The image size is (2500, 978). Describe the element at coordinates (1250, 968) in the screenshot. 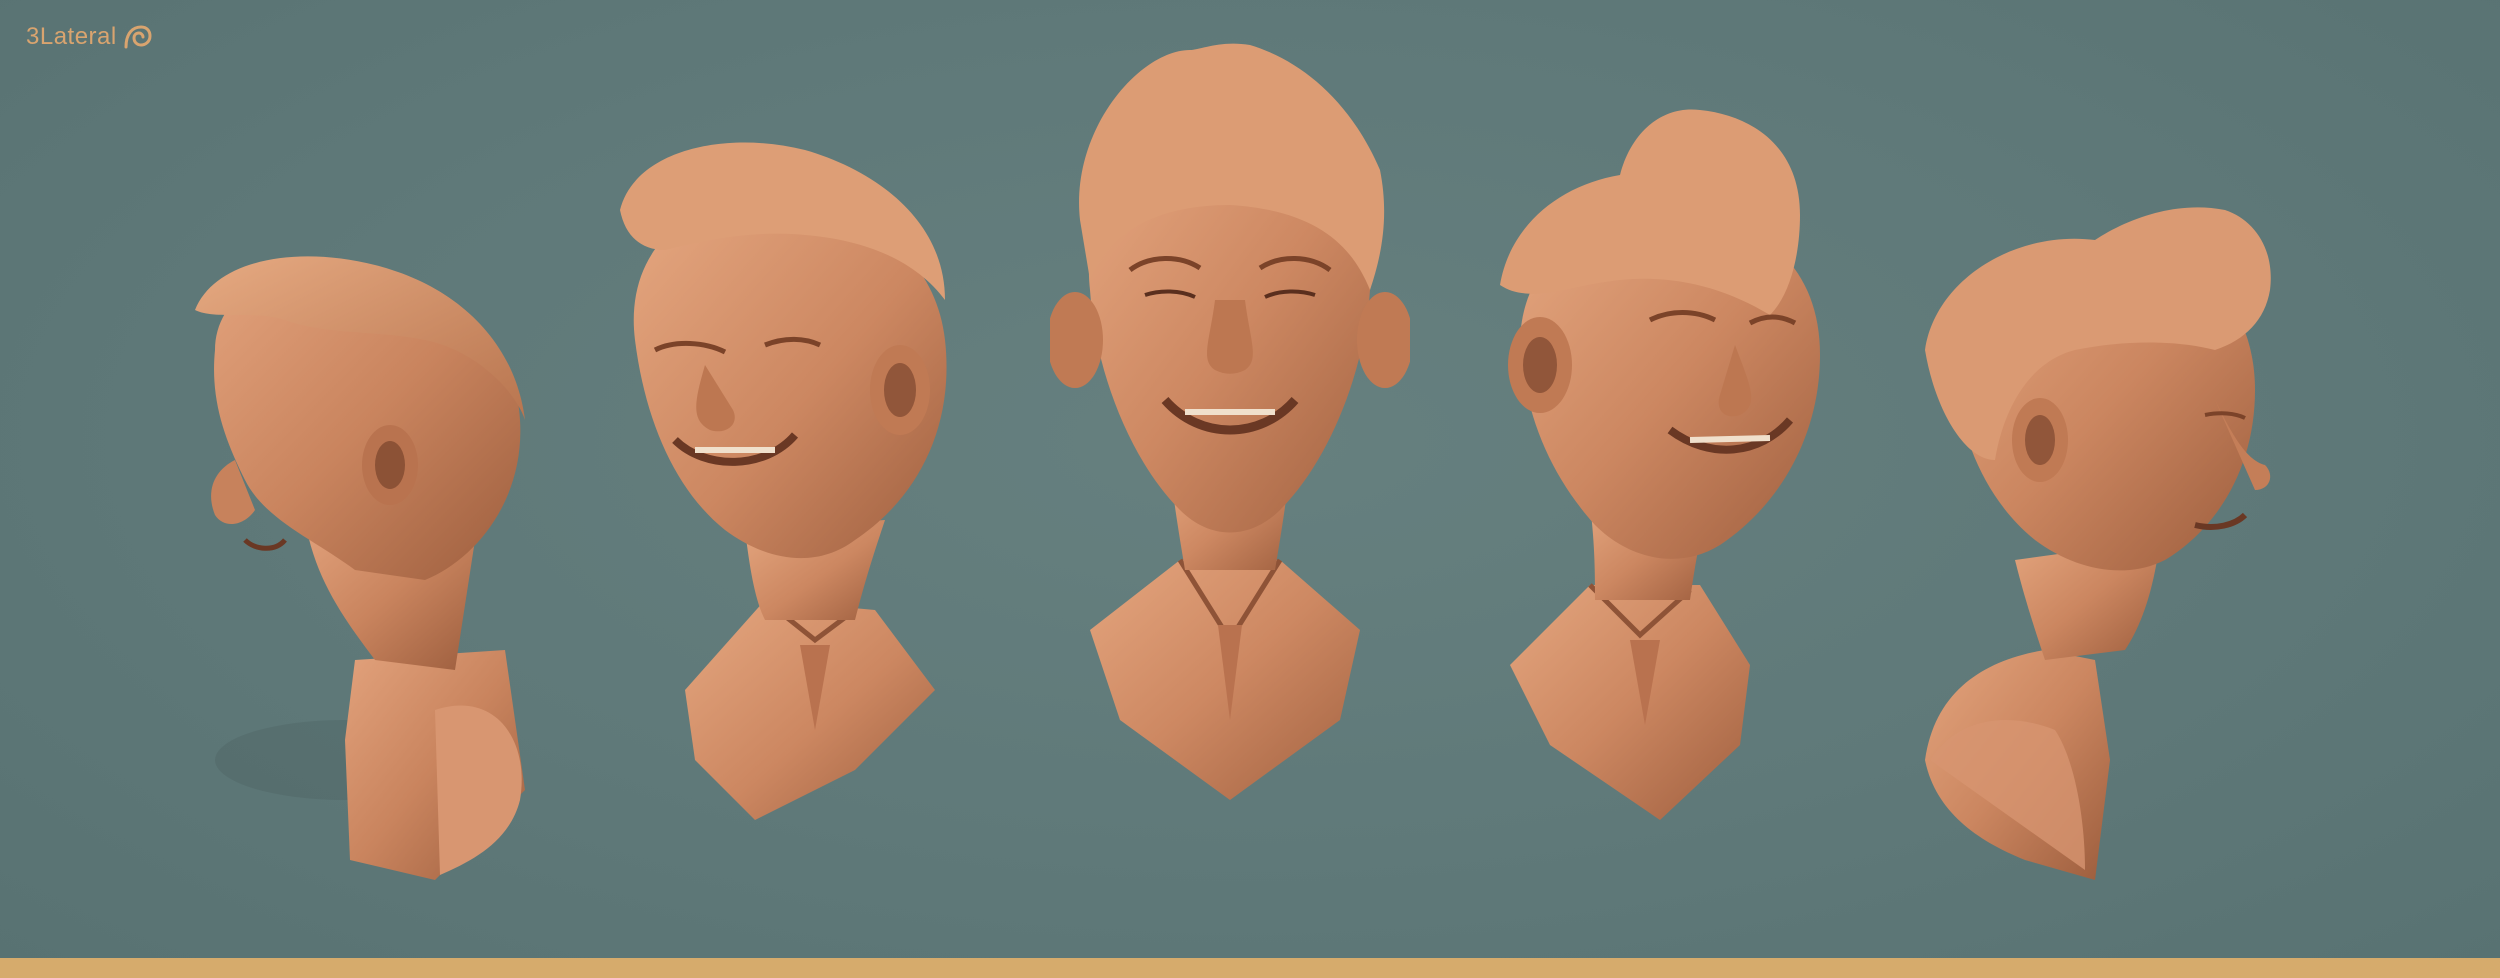

I see `footer-bar` at that location.